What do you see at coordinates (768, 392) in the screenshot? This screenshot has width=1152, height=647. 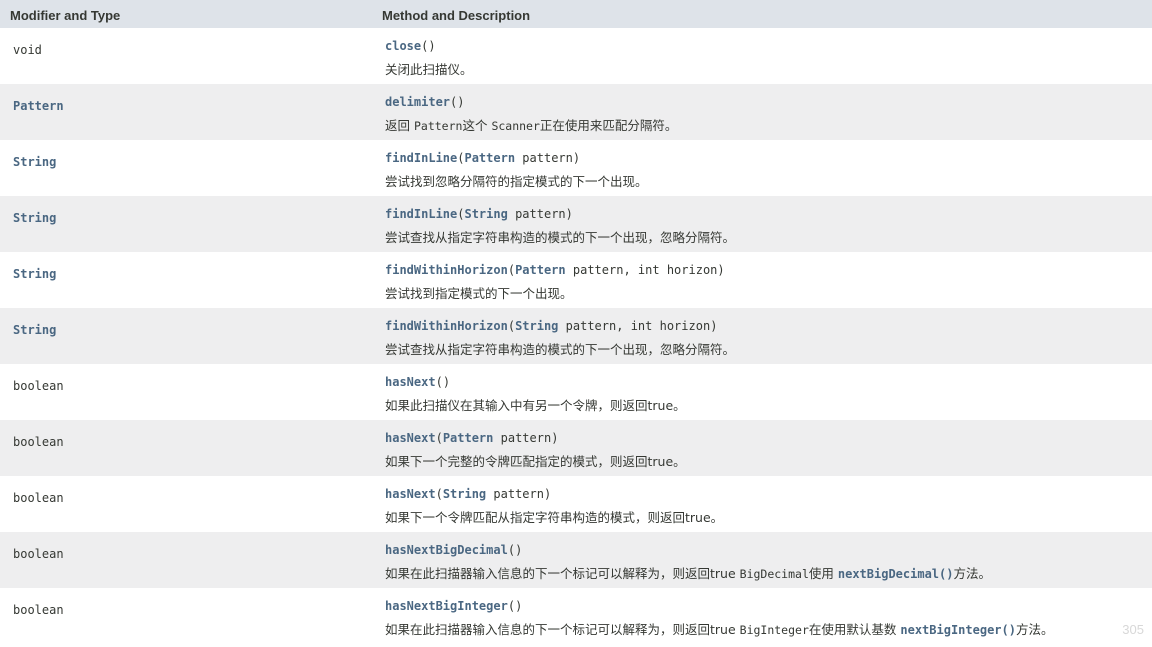 I see `method-description-cell: hasNext() 如果此扫描仪在其输入中有另一个令牌，则返回true。` at bounding box center [768, 392].